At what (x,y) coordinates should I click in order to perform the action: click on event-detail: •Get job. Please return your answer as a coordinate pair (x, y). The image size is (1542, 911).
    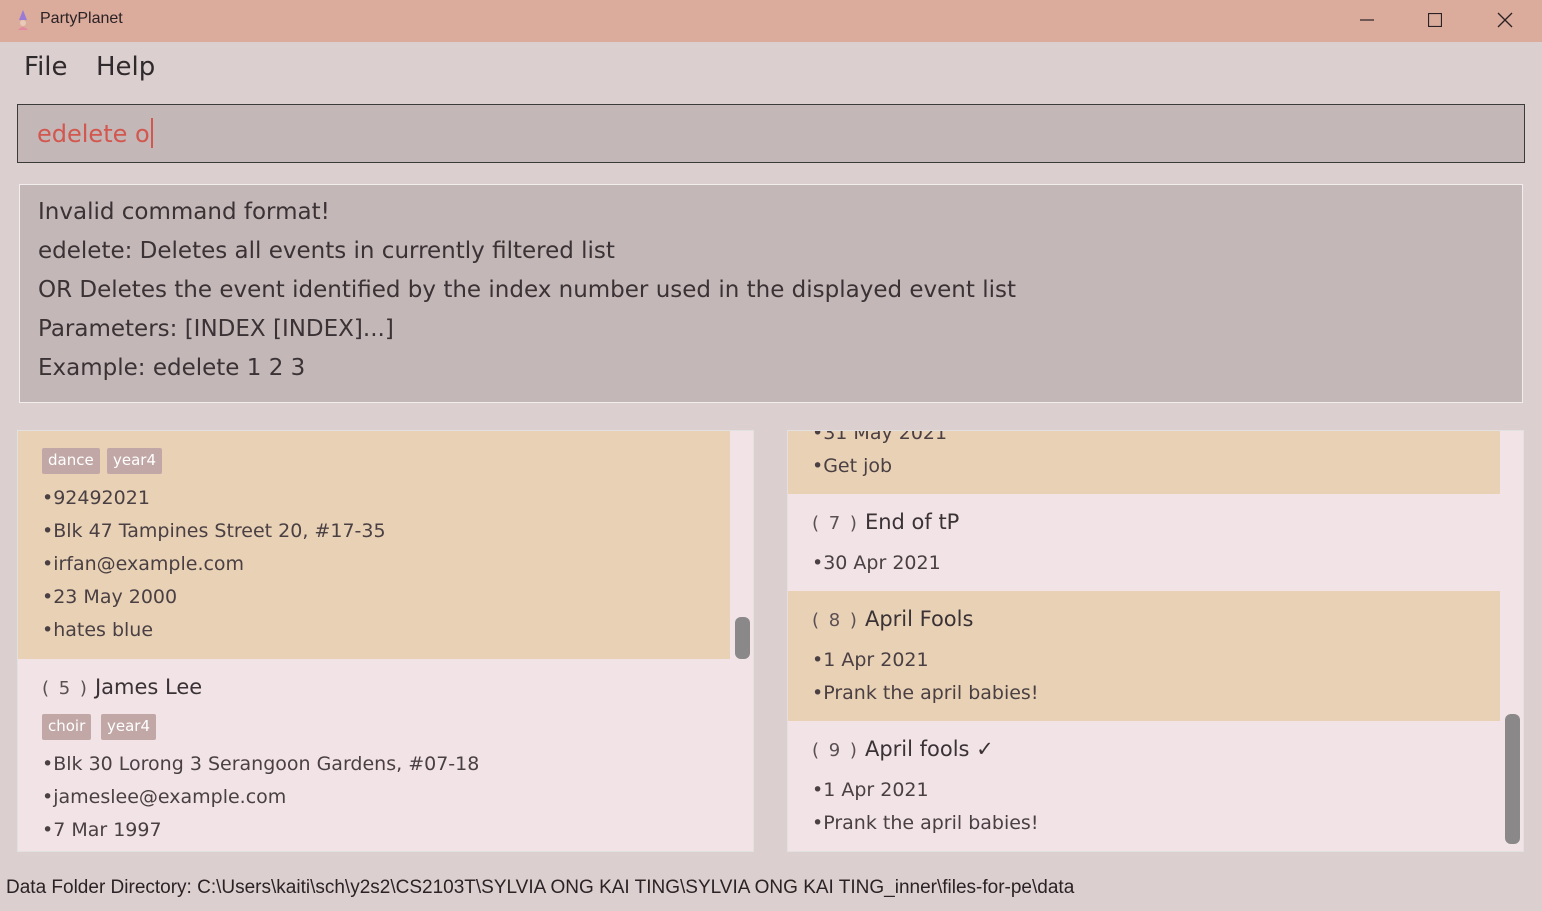
    Looking at the image, I should click on (852, 466).